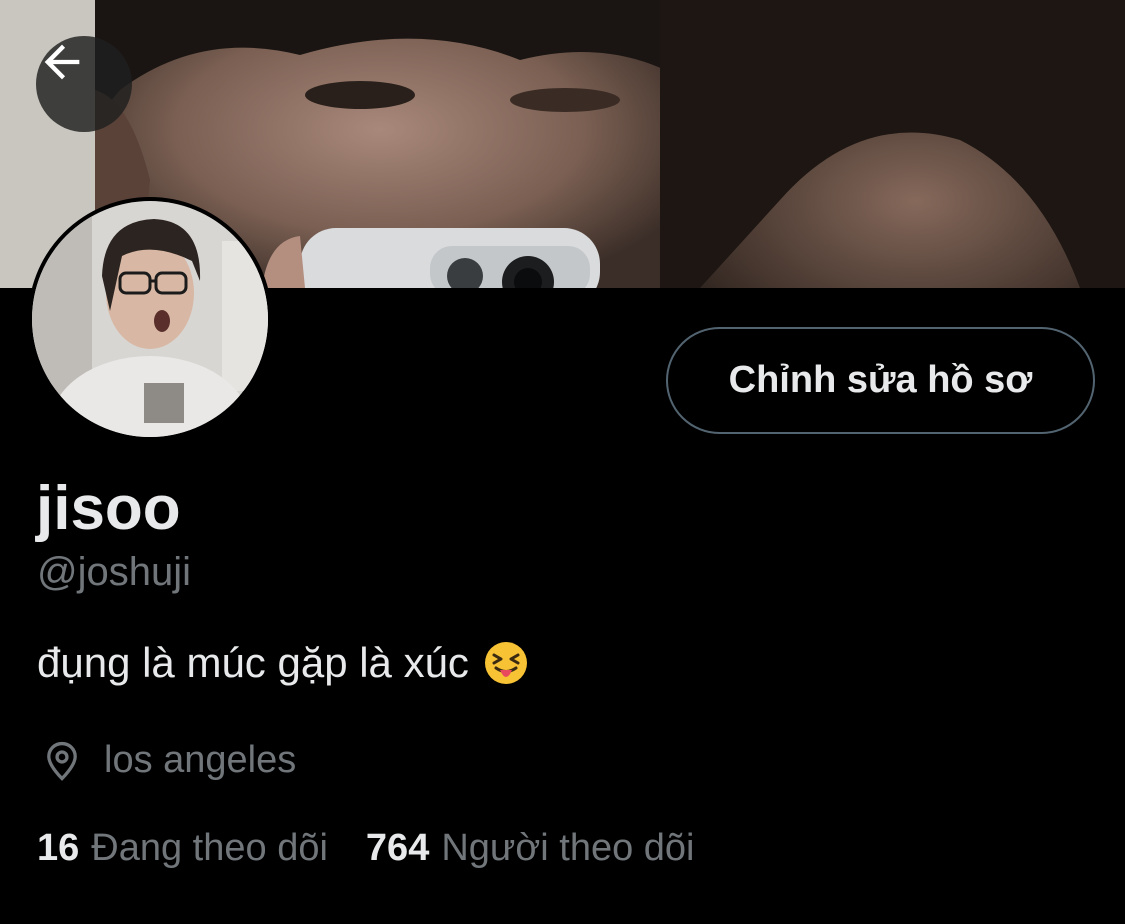 The width and height of the screenshot is (1125, 924). I want to click on username-handle: @joshuji, so click(114, 572).